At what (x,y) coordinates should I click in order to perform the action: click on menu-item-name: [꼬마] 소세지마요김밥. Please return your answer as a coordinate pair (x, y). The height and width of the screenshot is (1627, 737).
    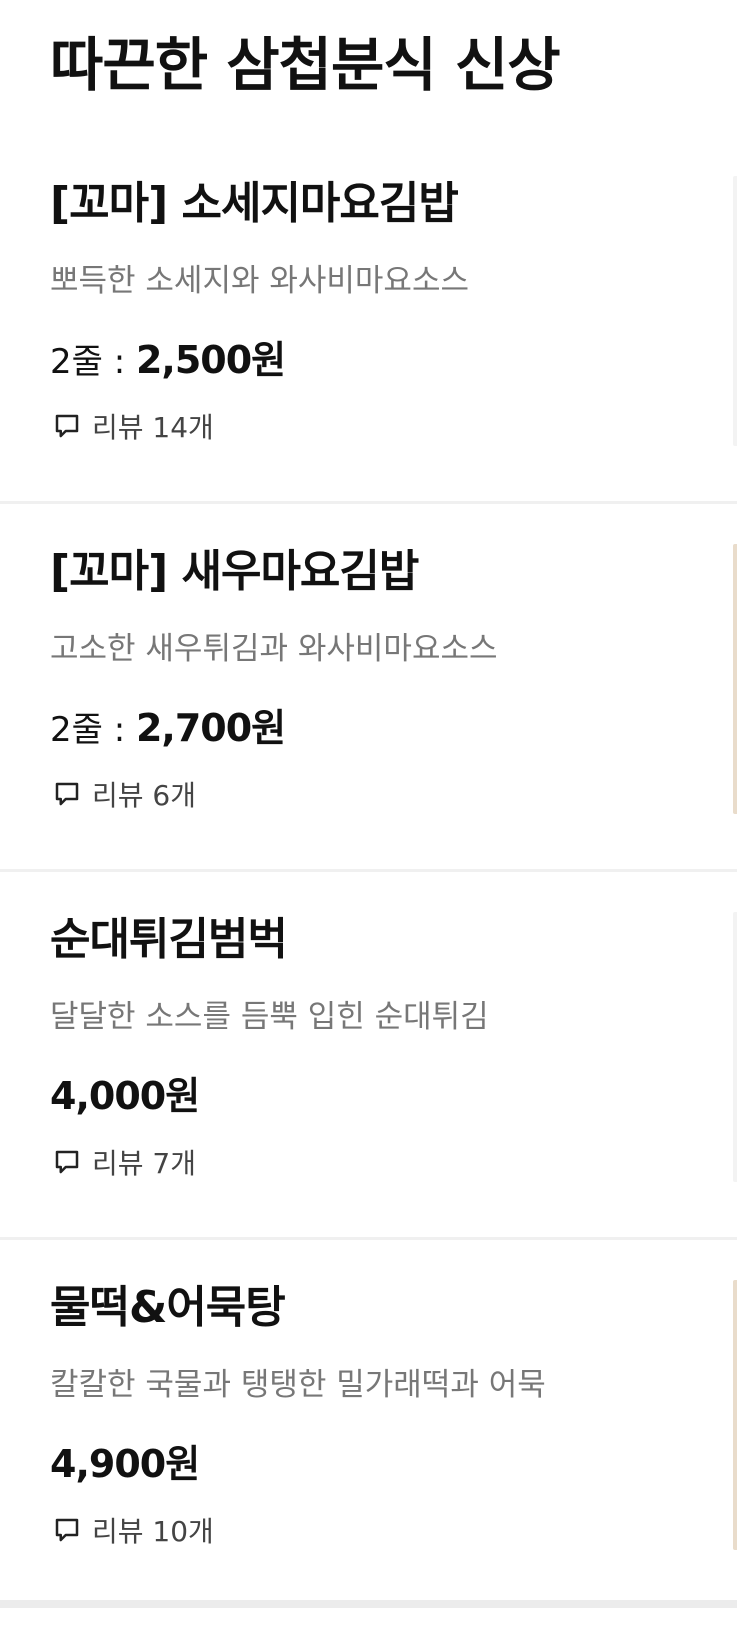
    Looking at the image, I should click on (254, 203).